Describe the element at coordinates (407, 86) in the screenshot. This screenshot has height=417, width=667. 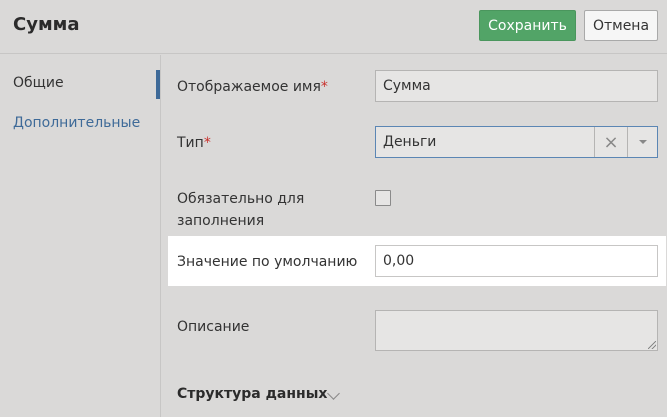
I see `display-name-value: Сумма` at that location.